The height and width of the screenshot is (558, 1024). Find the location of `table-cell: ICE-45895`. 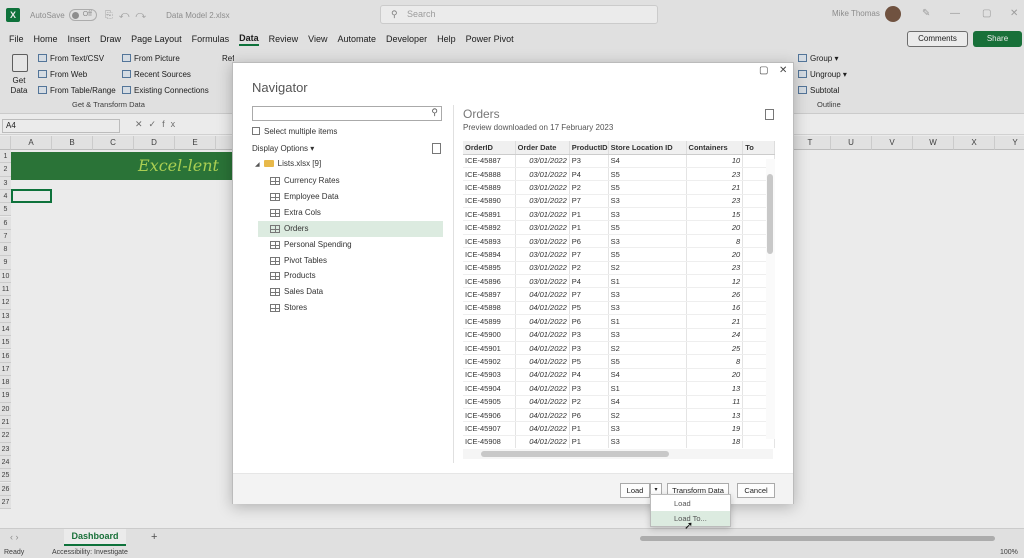

table-cell: ICE-45895 is located at coordinates (489, 268).